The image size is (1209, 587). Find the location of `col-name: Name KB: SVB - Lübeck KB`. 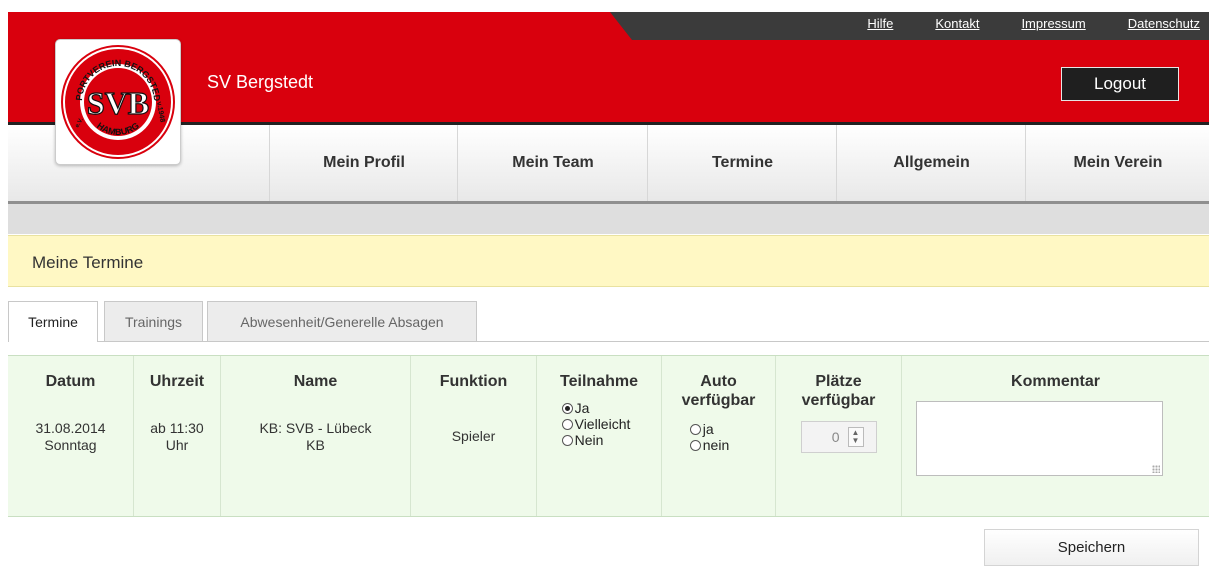

col-name: Name KB: SVB - Lübeck KB is located at coordinates (315, 436).